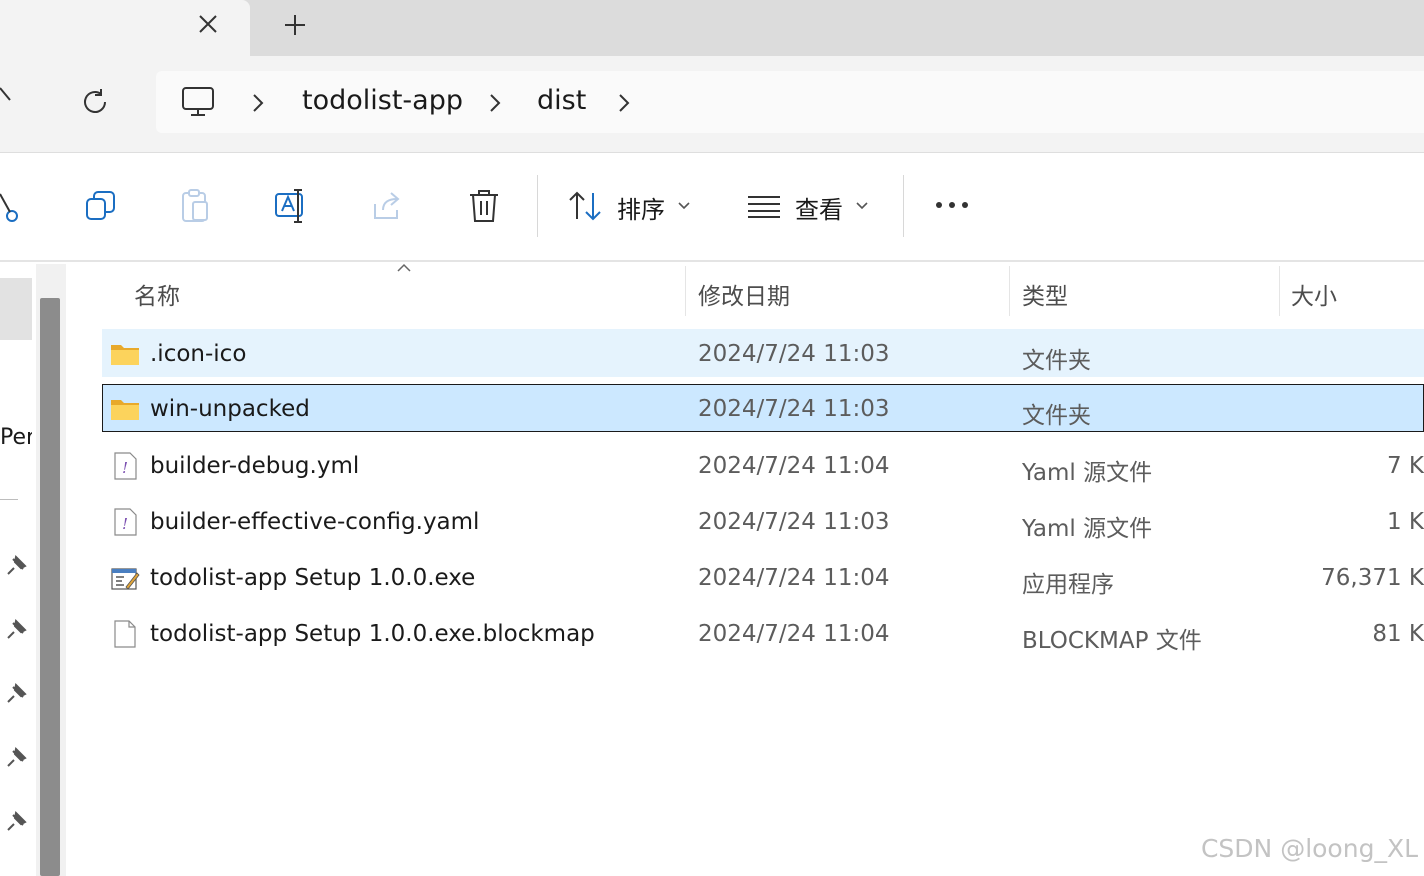 This screenshot has width=1424, height=876. What do you see at coordinates (315, 522) in the screenshot?
I see `file-name: builder-effective-config.yaml` at bounding box center [315, 522].